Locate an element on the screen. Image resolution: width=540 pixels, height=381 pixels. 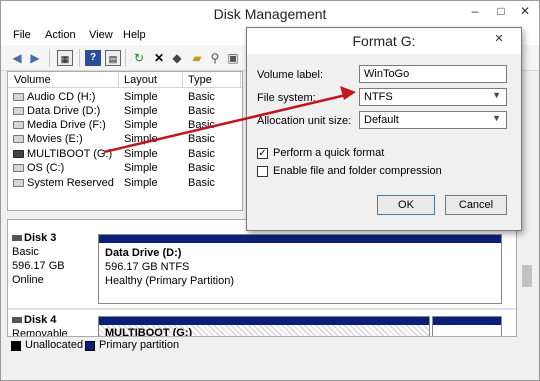
volume-row: Media Drive (F:) Simple Basic is located at coordinates (125, 125).